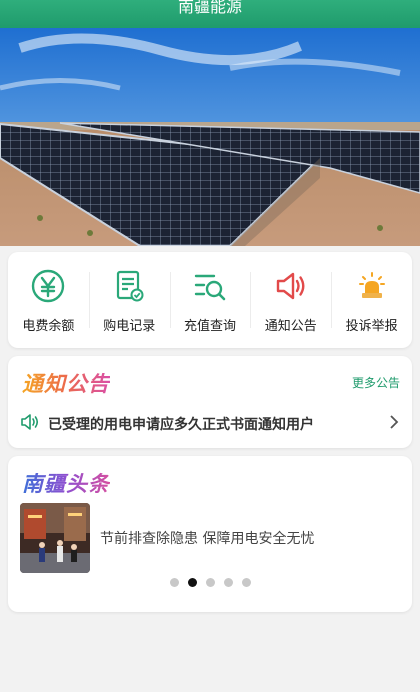 The image size is (420, 692). I want to click on news-item: 节前排查除隐患 保障用电安全无忧, so click(210, 538).